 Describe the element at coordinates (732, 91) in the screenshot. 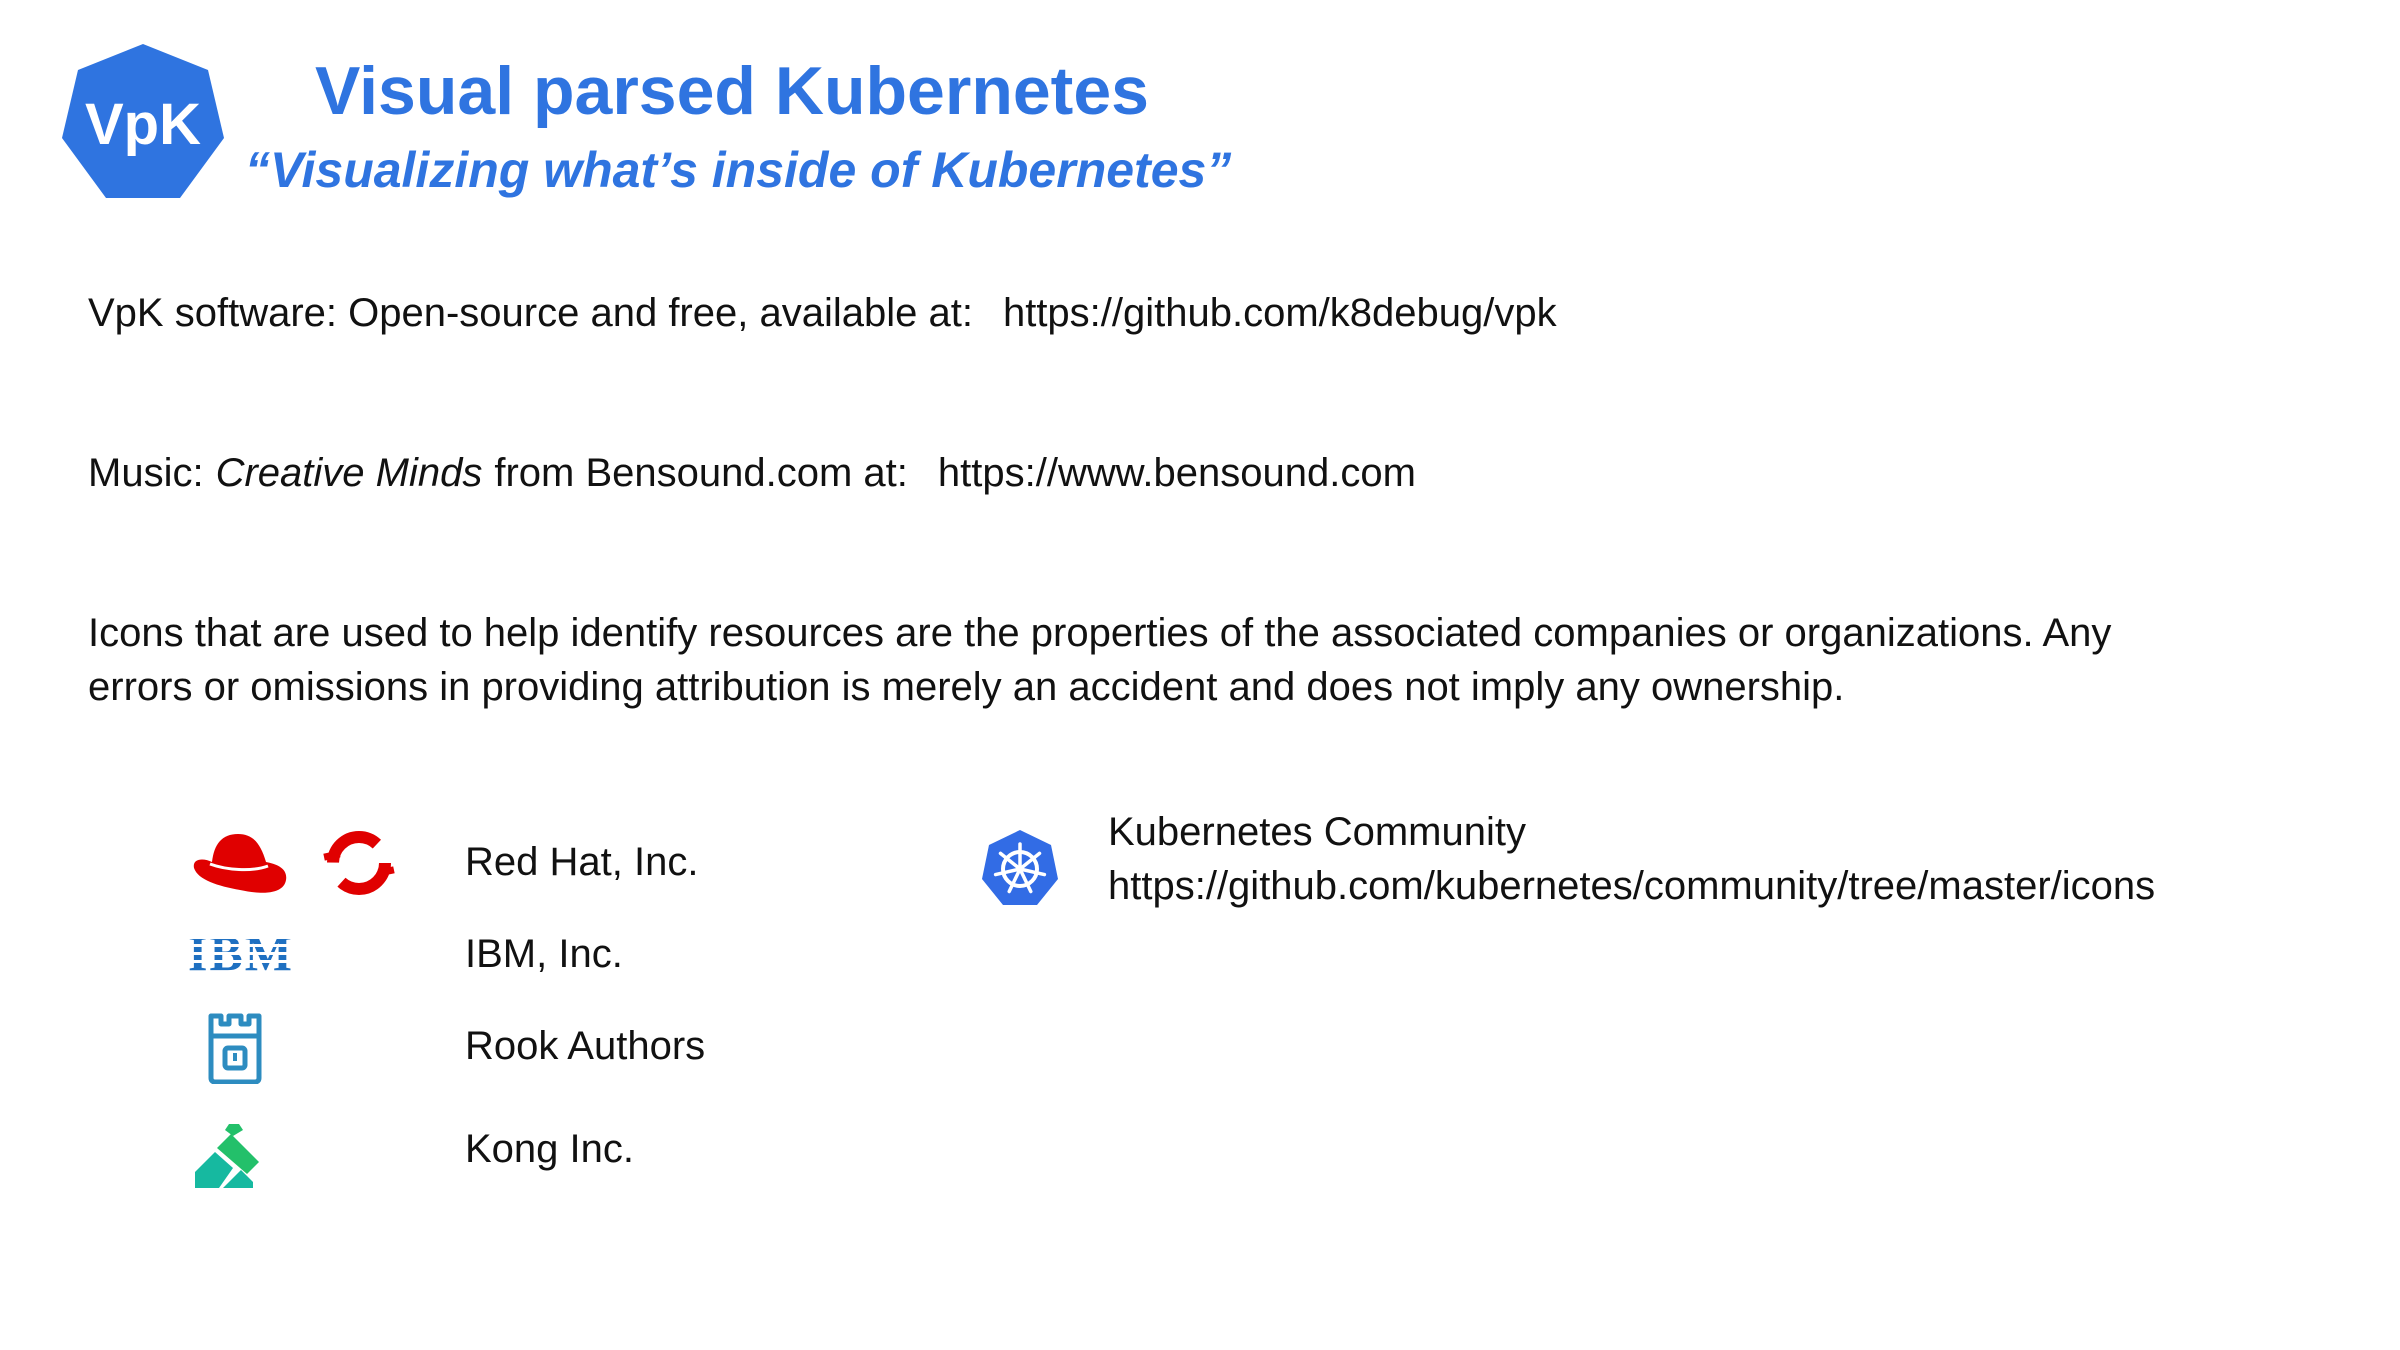

I see `page-title: Visual parsed Kubernetes` at that location.